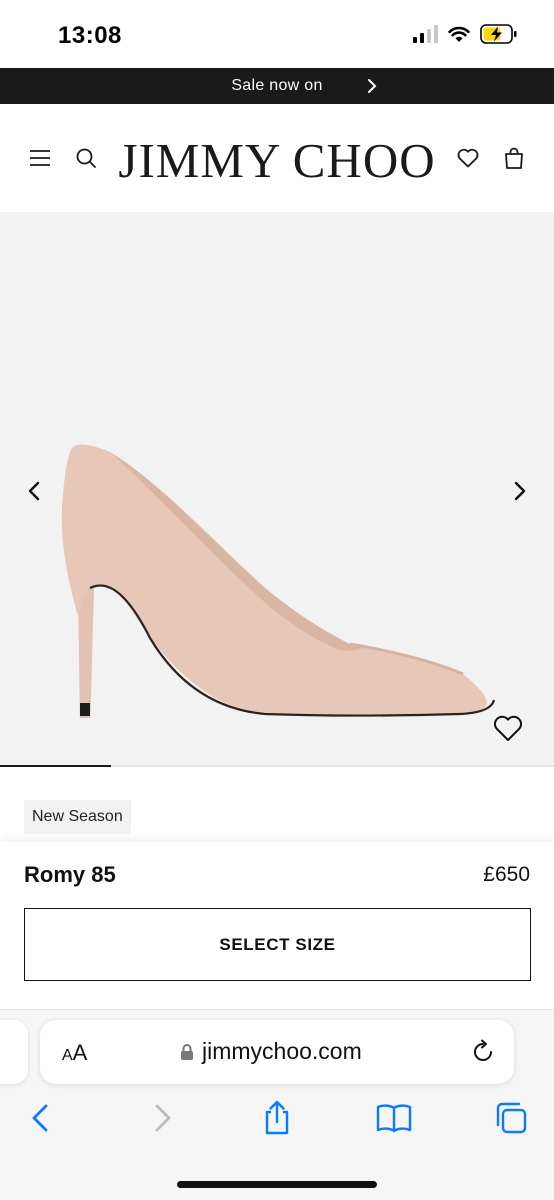  What do you see at coordinates (425, 34) in the screenshot?
I see `cellular-signal-icon` at bounding box center [425, 34].